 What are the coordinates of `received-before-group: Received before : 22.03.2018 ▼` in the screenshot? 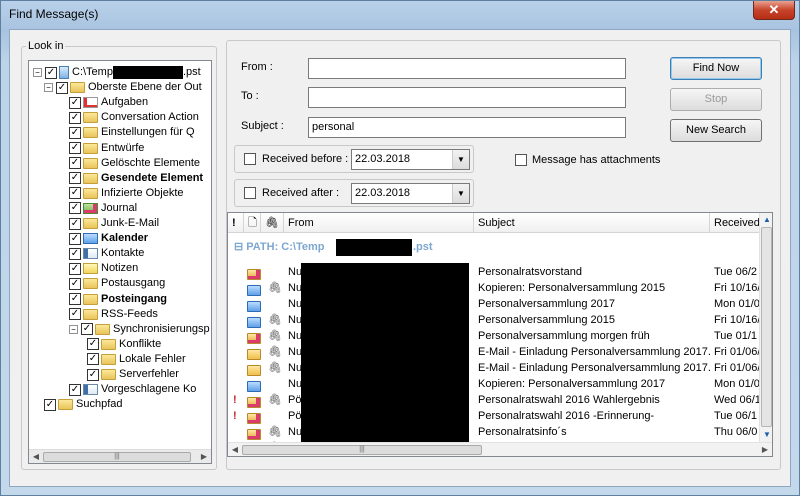 It's located at (354, 159).